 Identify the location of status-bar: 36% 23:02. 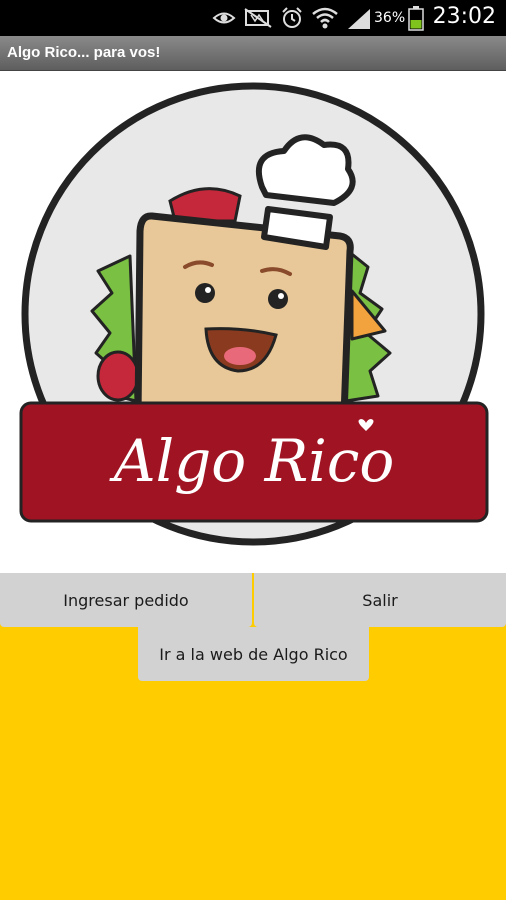
(253, 18).